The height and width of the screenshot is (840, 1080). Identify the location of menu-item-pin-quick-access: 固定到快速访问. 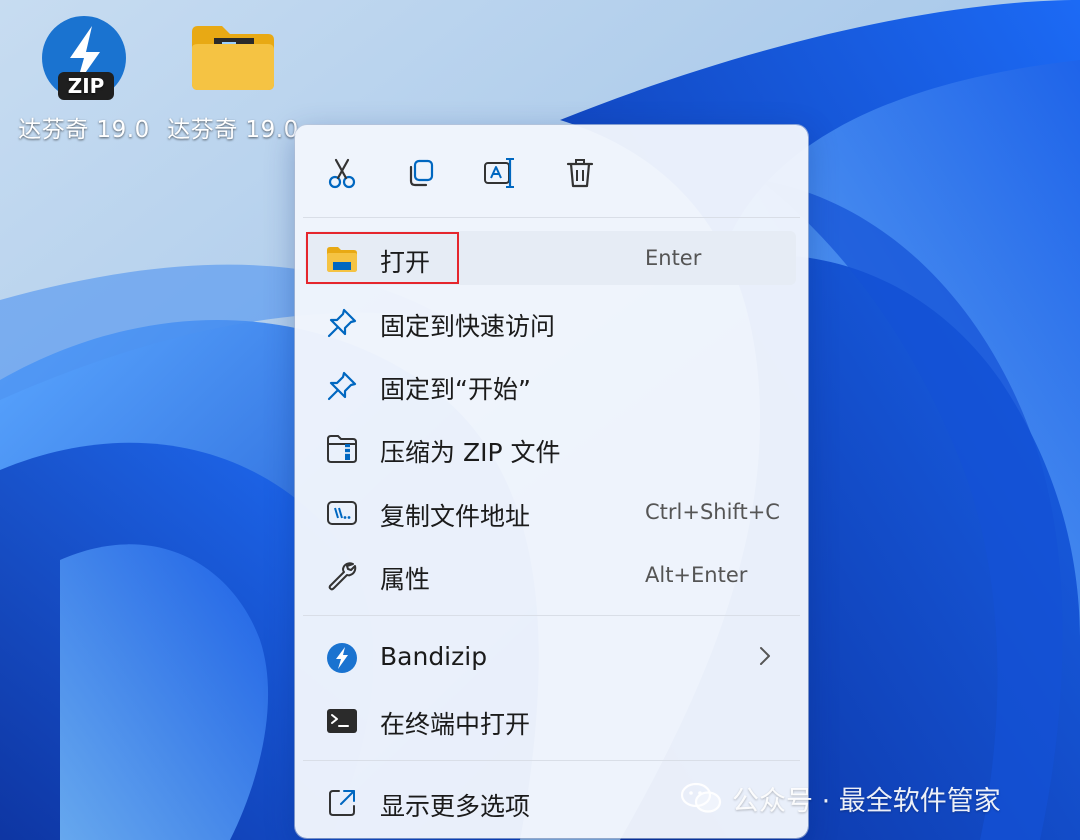
(550, 322).